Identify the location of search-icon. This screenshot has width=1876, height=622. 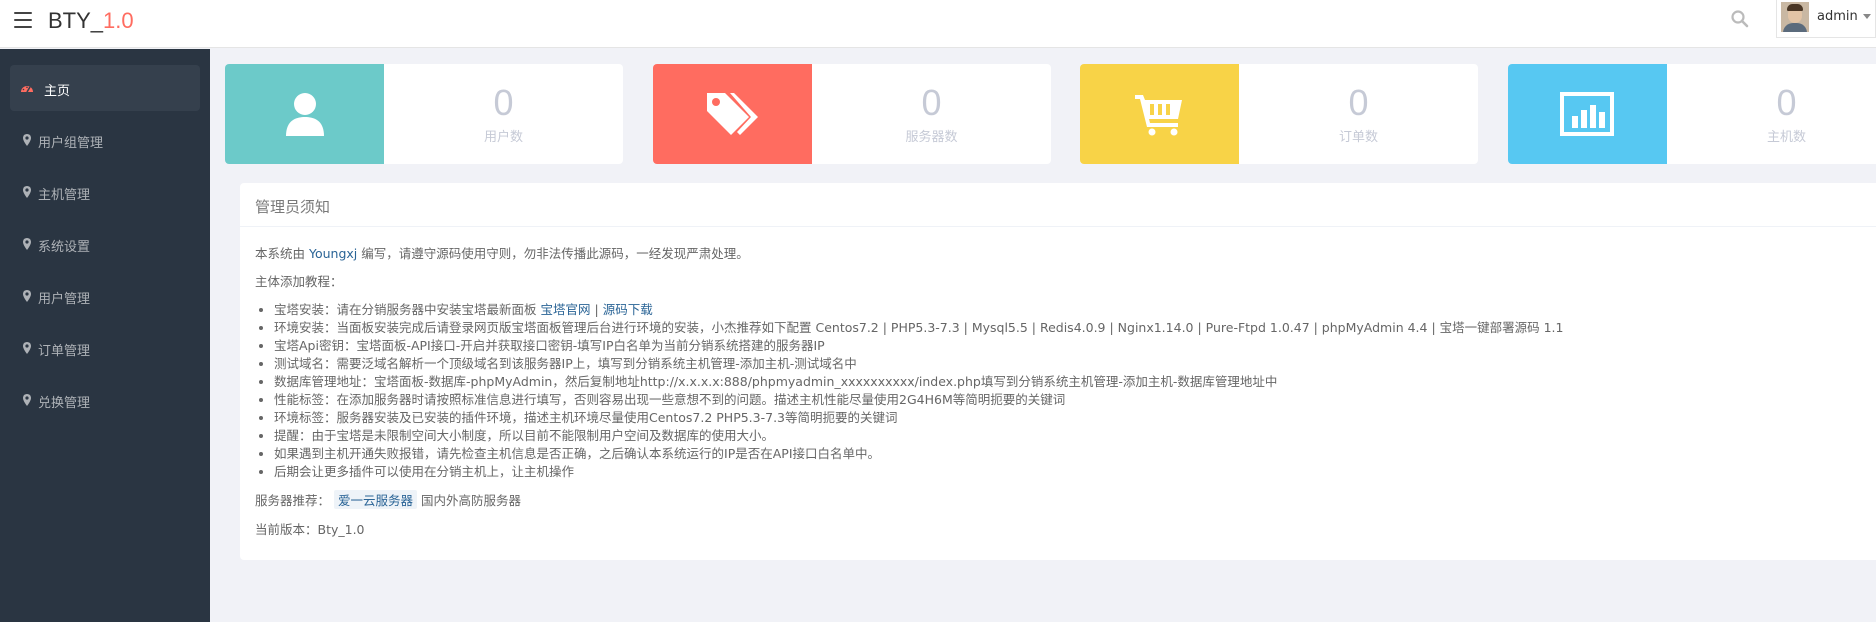
(1740, 19).